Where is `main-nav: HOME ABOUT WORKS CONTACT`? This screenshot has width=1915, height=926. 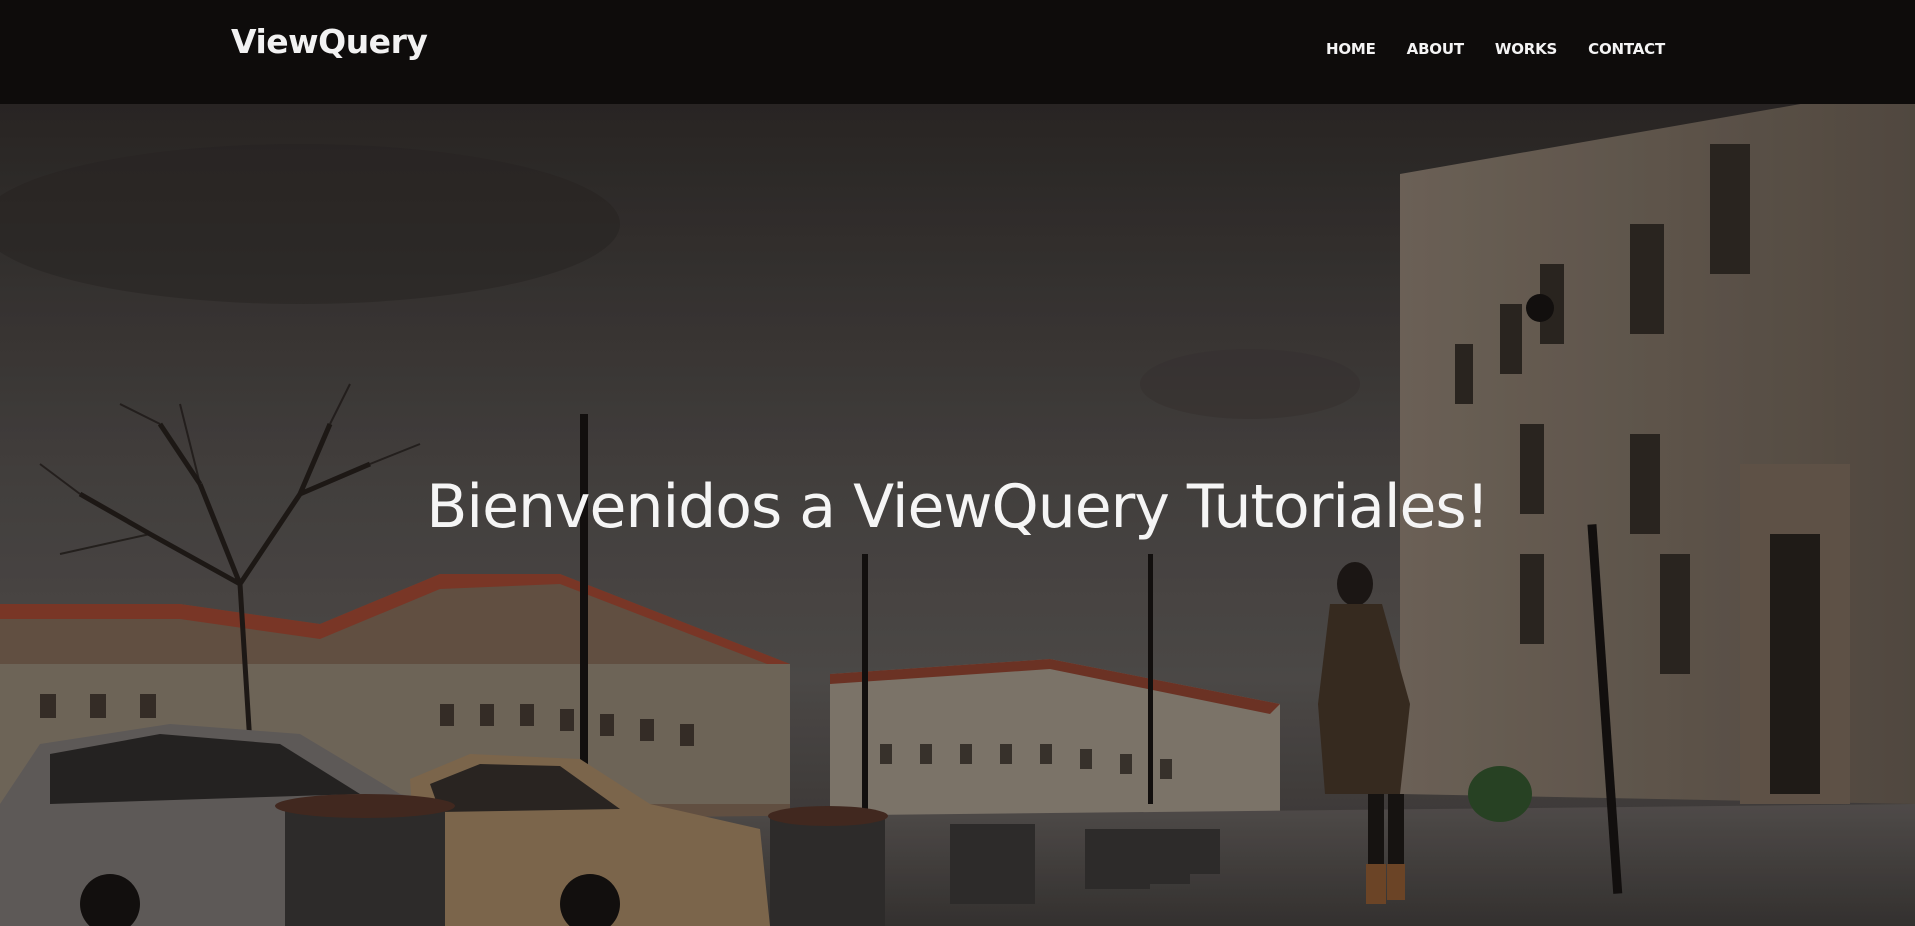 main-nav: HOME ABOUT WORKS CONTACT is located at coordinates (1495, 49).